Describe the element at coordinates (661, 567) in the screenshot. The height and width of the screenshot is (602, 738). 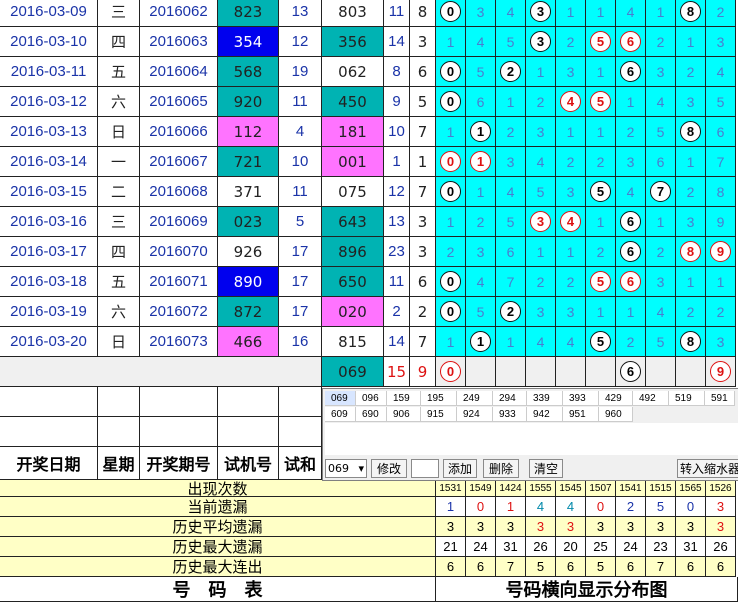
I see `stat-value: 7` at that location.